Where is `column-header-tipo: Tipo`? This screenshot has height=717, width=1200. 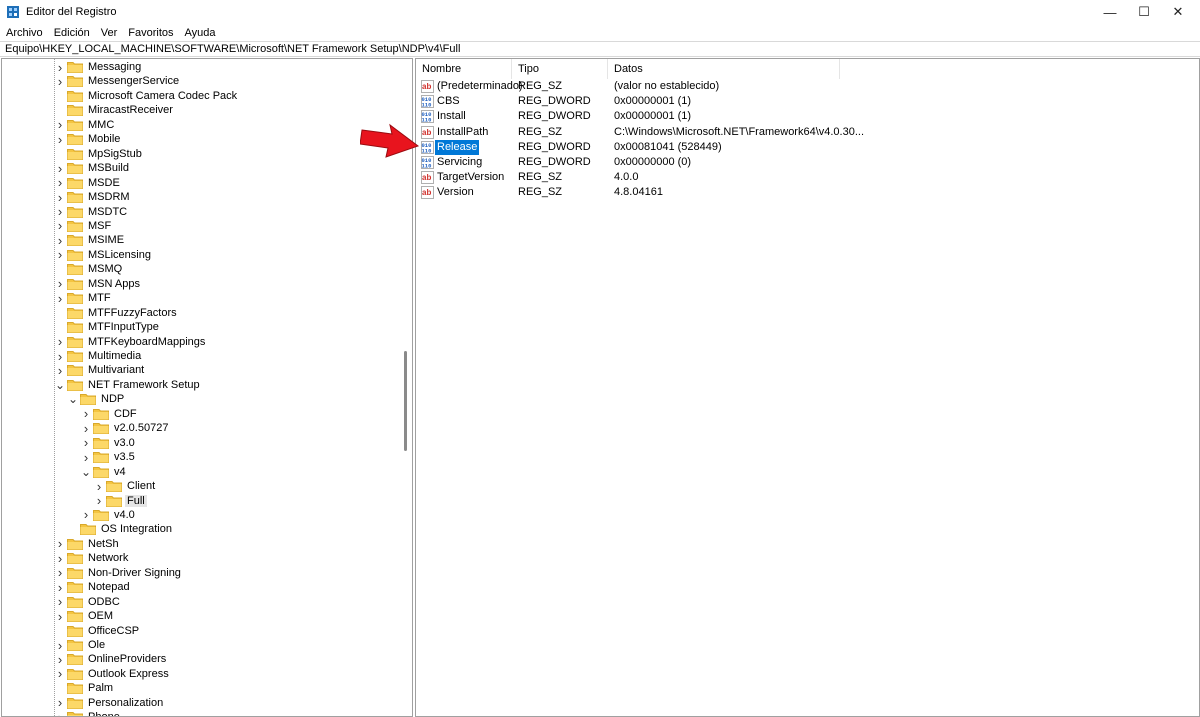 column-header-tipo: Tipo is located at coordinates (560, 69).